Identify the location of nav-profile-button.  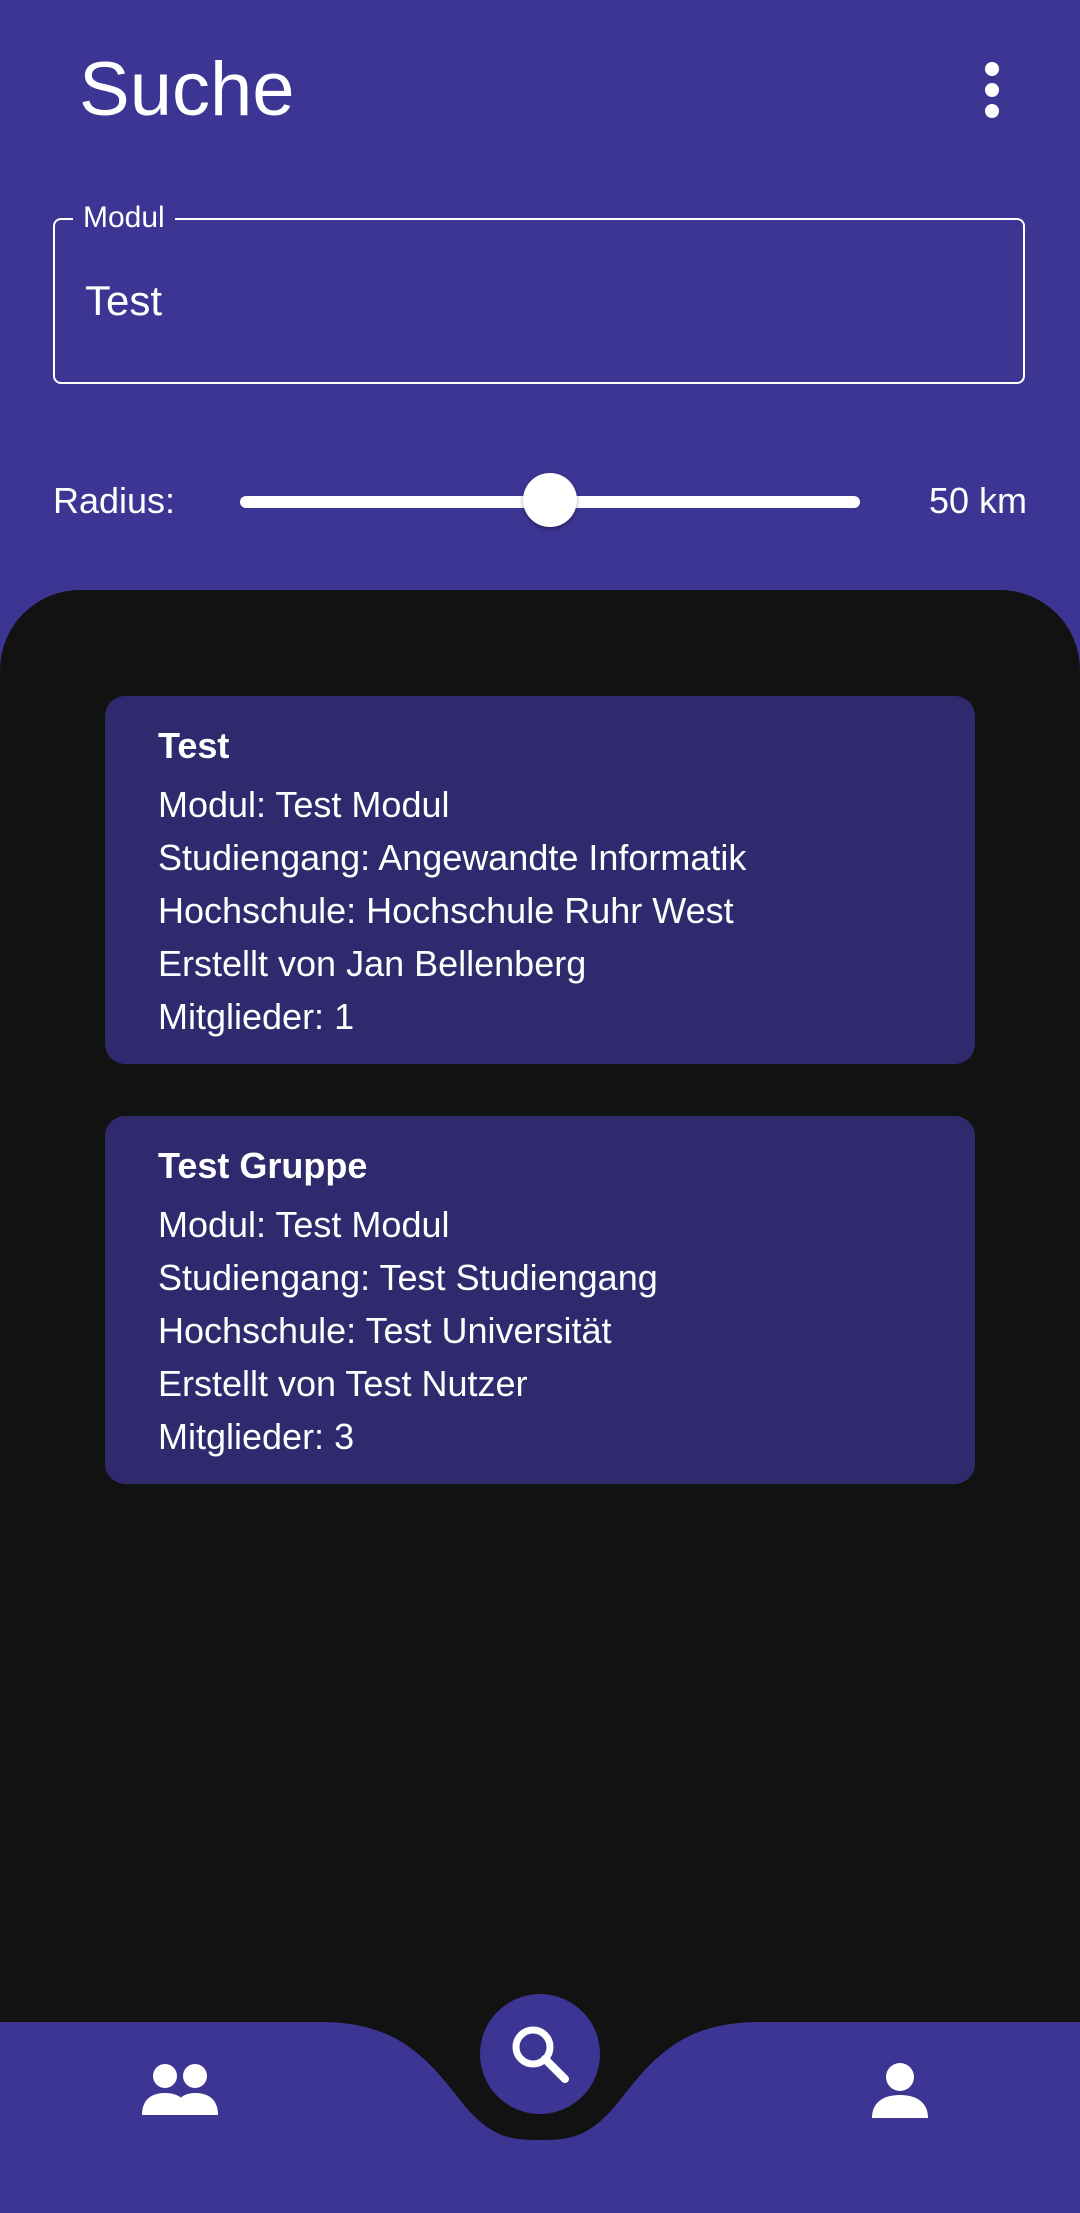
(900, 2090).